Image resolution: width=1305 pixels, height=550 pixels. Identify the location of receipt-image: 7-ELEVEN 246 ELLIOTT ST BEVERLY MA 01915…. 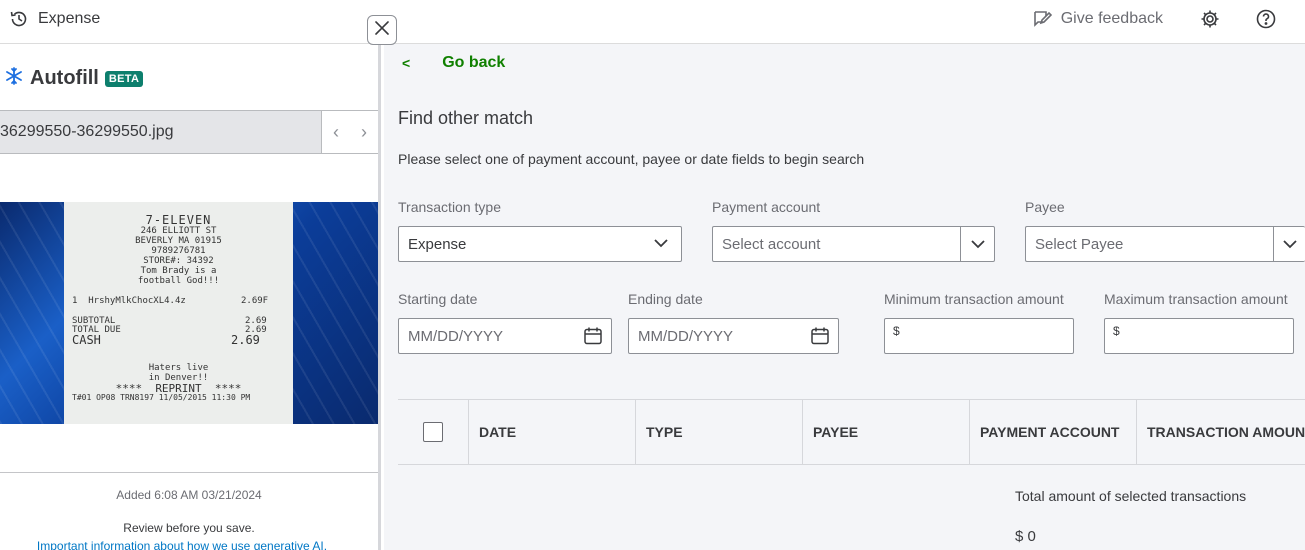
(189, 313).